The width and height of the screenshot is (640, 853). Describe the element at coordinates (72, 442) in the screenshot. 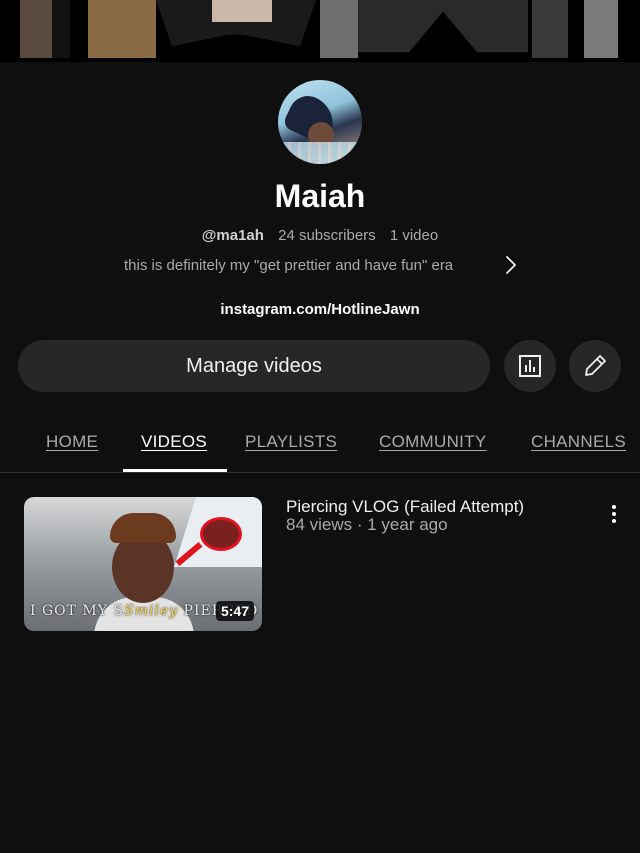

I see `tab-home: HOME` at that location.